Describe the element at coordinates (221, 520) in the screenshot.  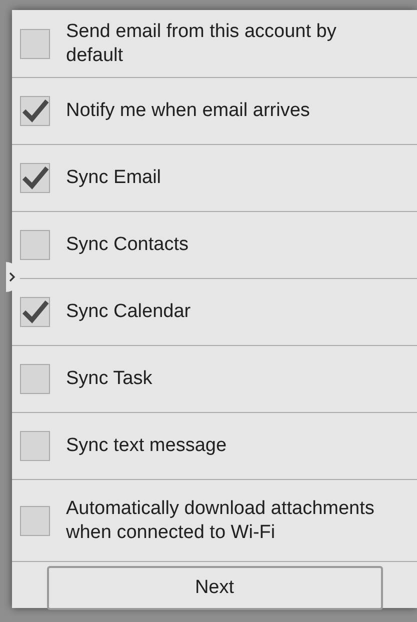
I see `option-label: Automatically download attachments when connected to Wi-Fi` at that location.